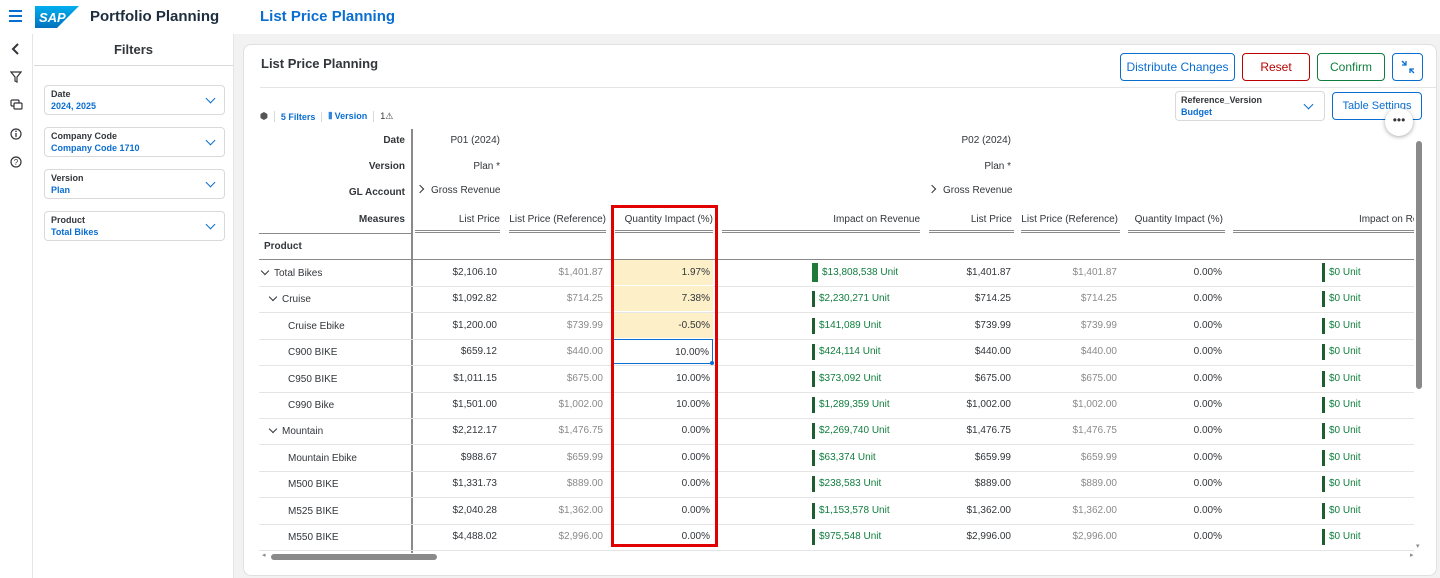 The width and height of the screenshot is (1440, 578). What do you see at coordinates (1175, 219) in the screenshot?
I see `measure-header: Quantity Impact (%)` at bounding box center [1175, 219].